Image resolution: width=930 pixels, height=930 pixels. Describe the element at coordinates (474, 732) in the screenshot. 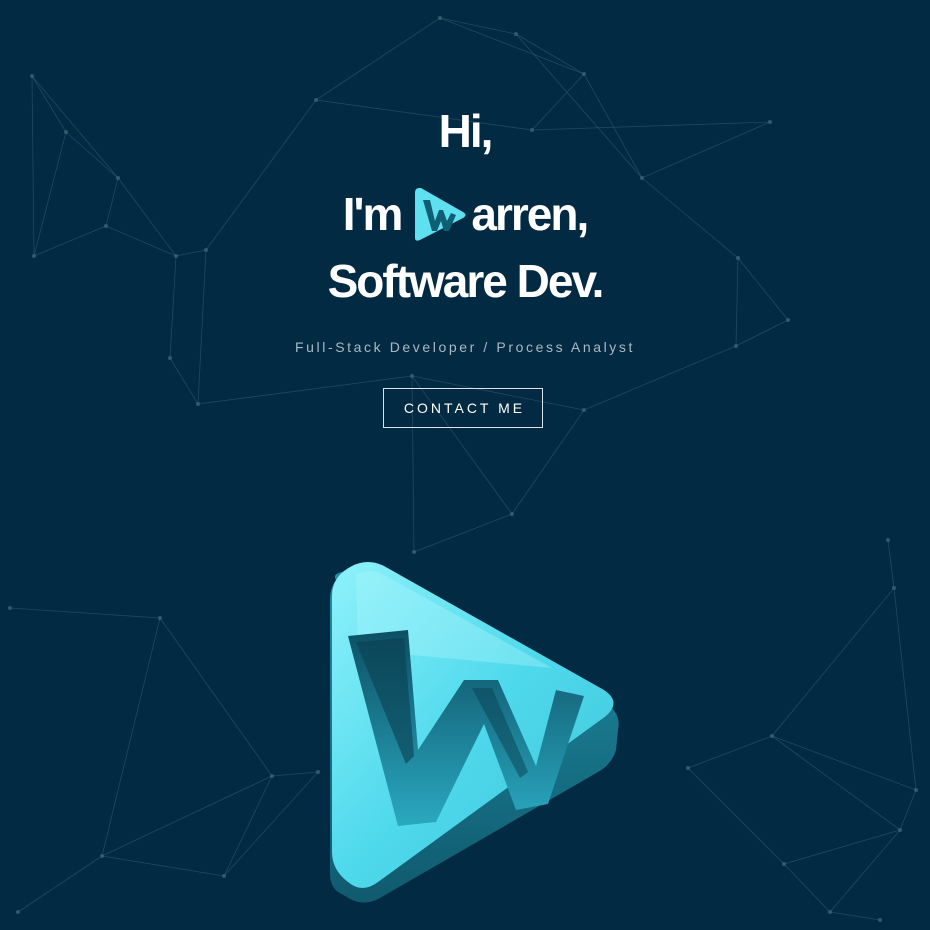

I see `w-play-logo-icon` at that location.